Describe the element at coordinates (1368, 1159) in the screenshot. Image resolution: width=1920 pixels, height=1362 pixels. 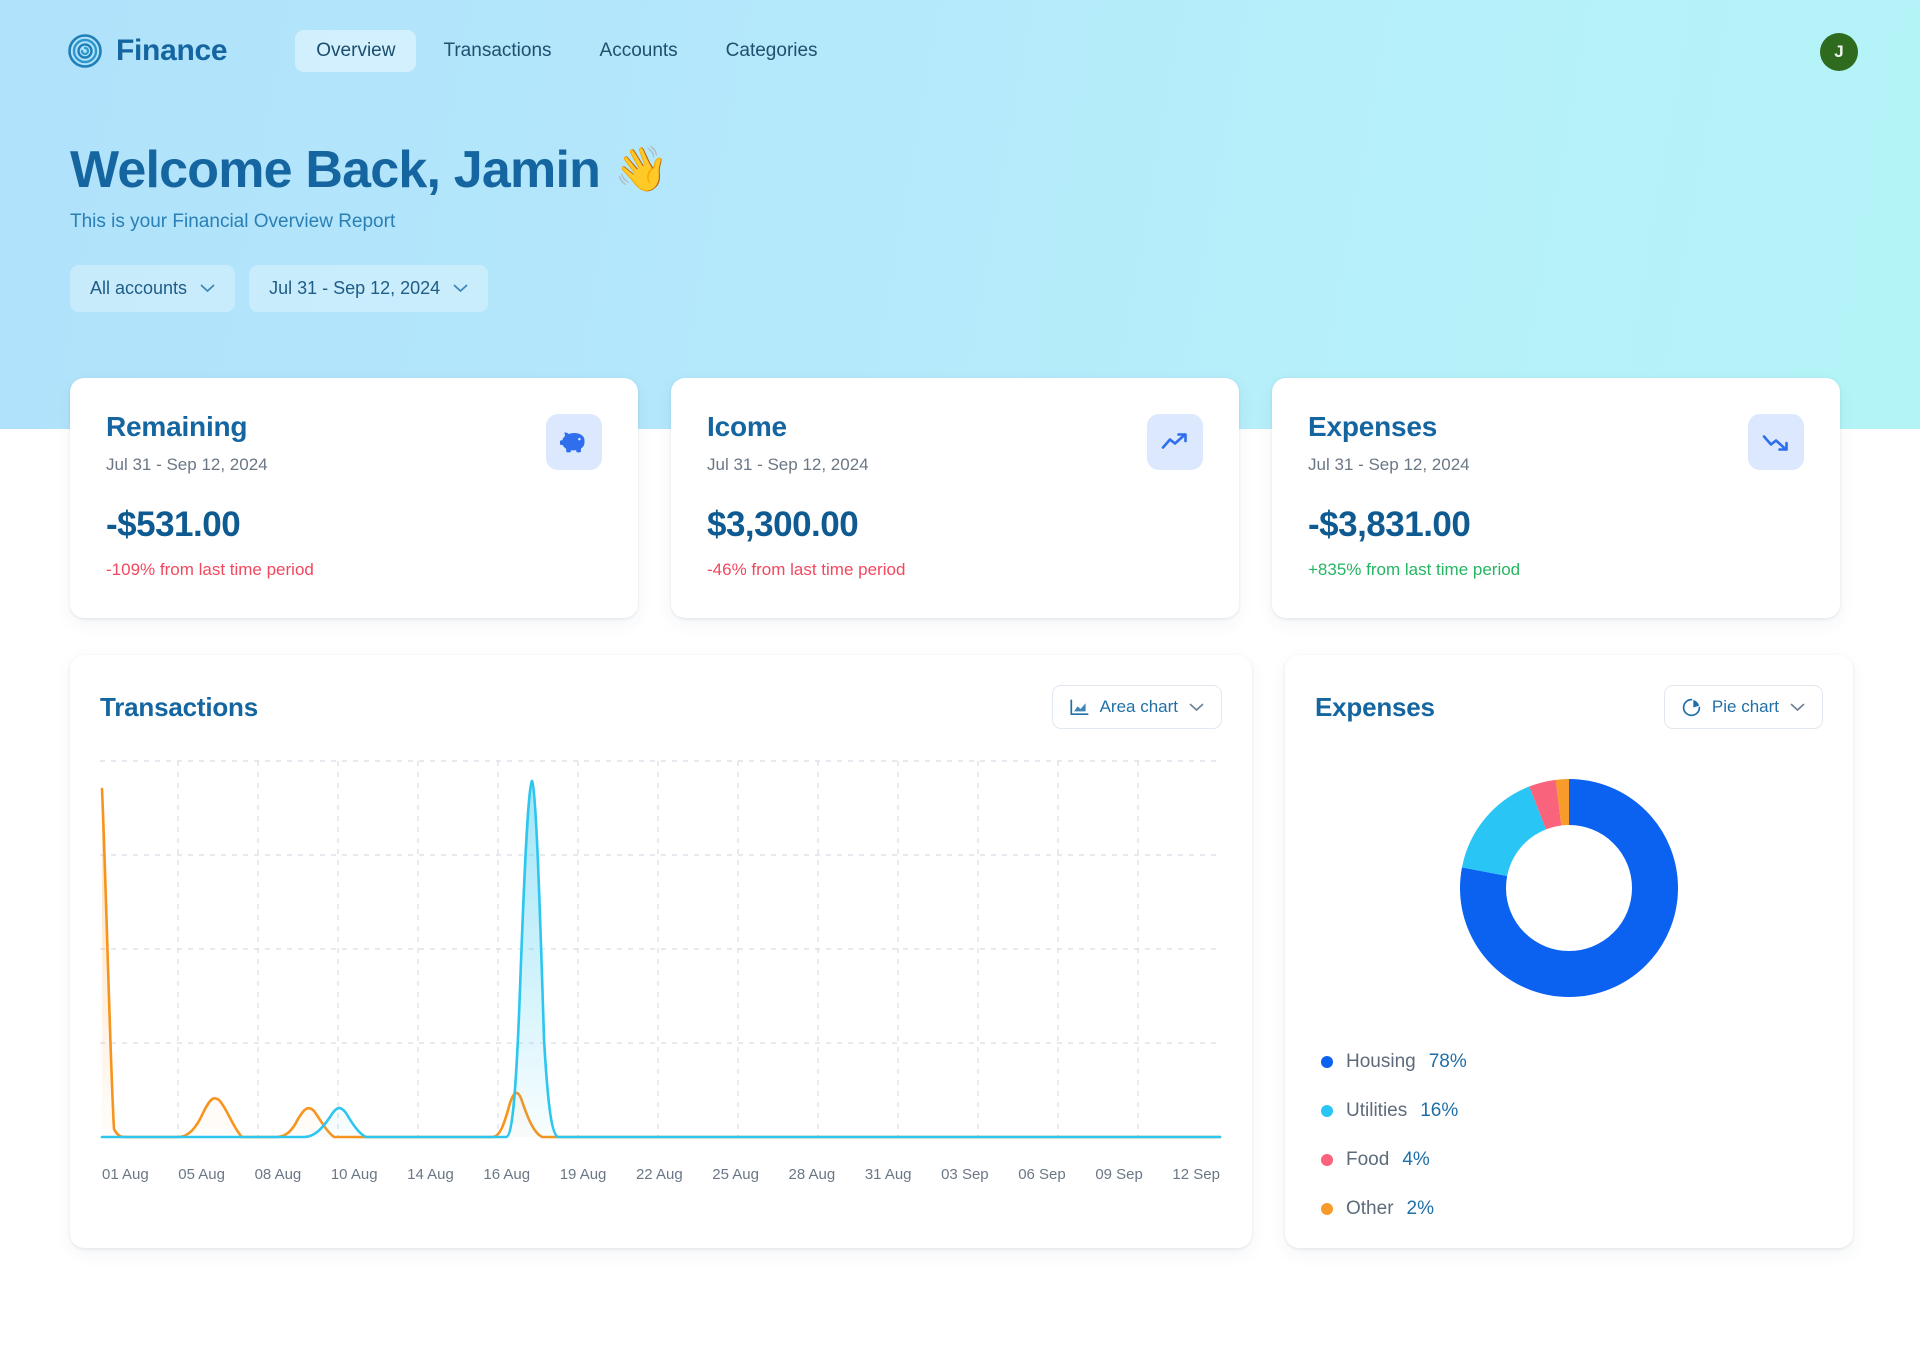
I see `legend-label: Food` at that location.